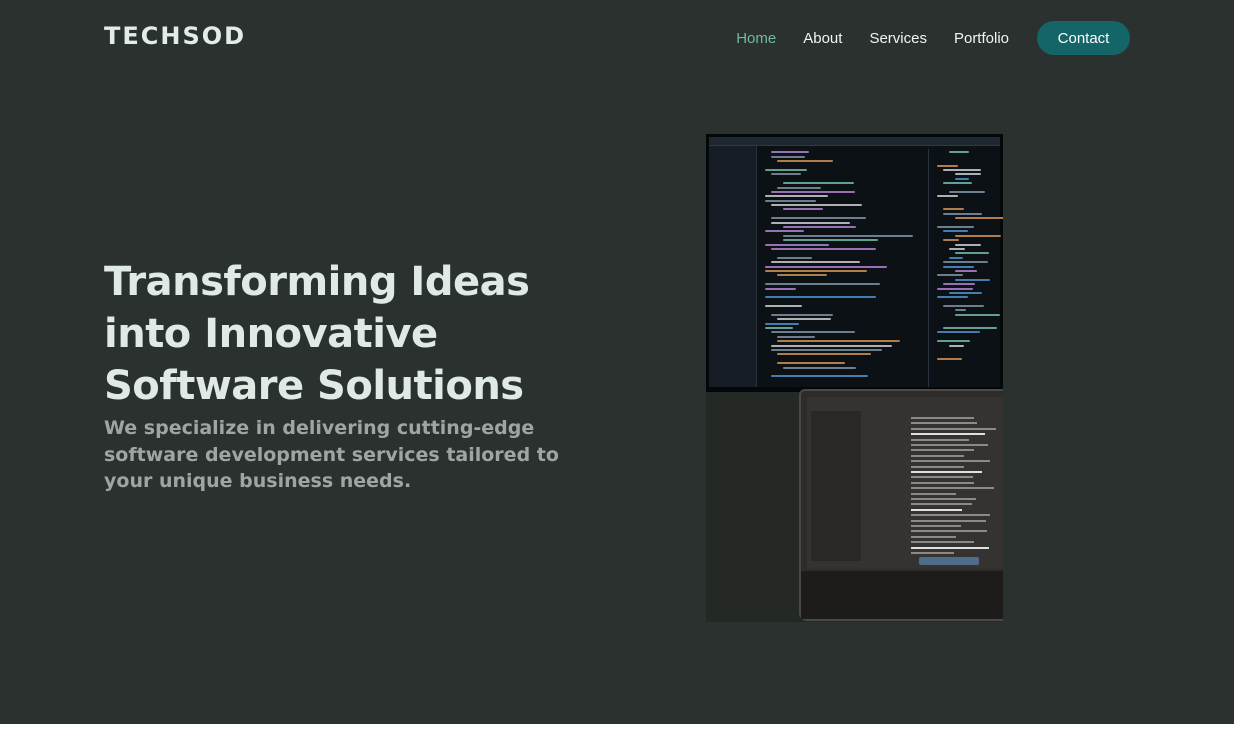  I want to click on main-nav: Home About Services Portfolio Contact, so click(933, 38).